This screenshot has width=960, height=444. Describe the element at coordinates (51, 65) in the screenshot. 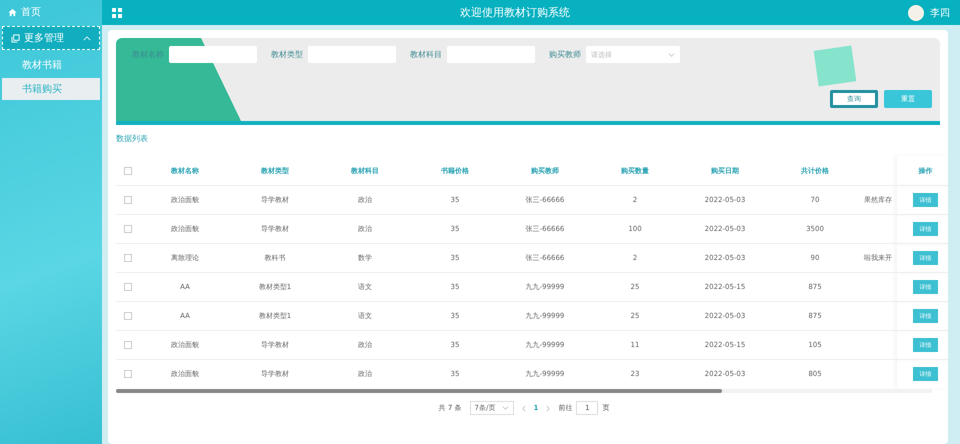

I see `sidebar-subitem: 教材书籍` at that location.